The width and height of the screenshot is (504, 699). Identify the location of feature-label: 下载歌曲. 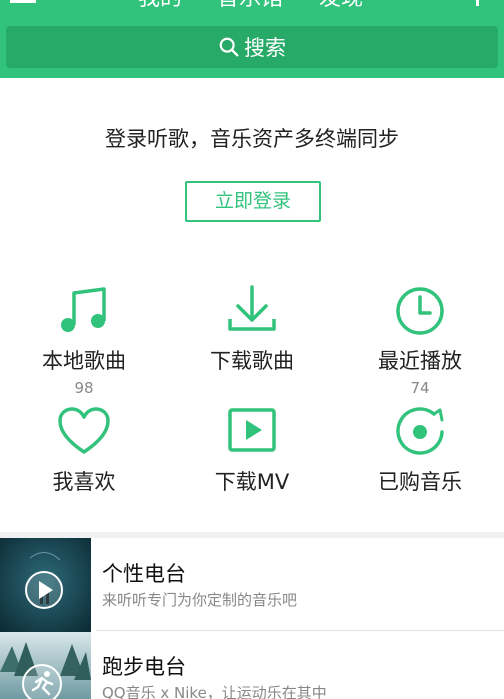
(252, 361).